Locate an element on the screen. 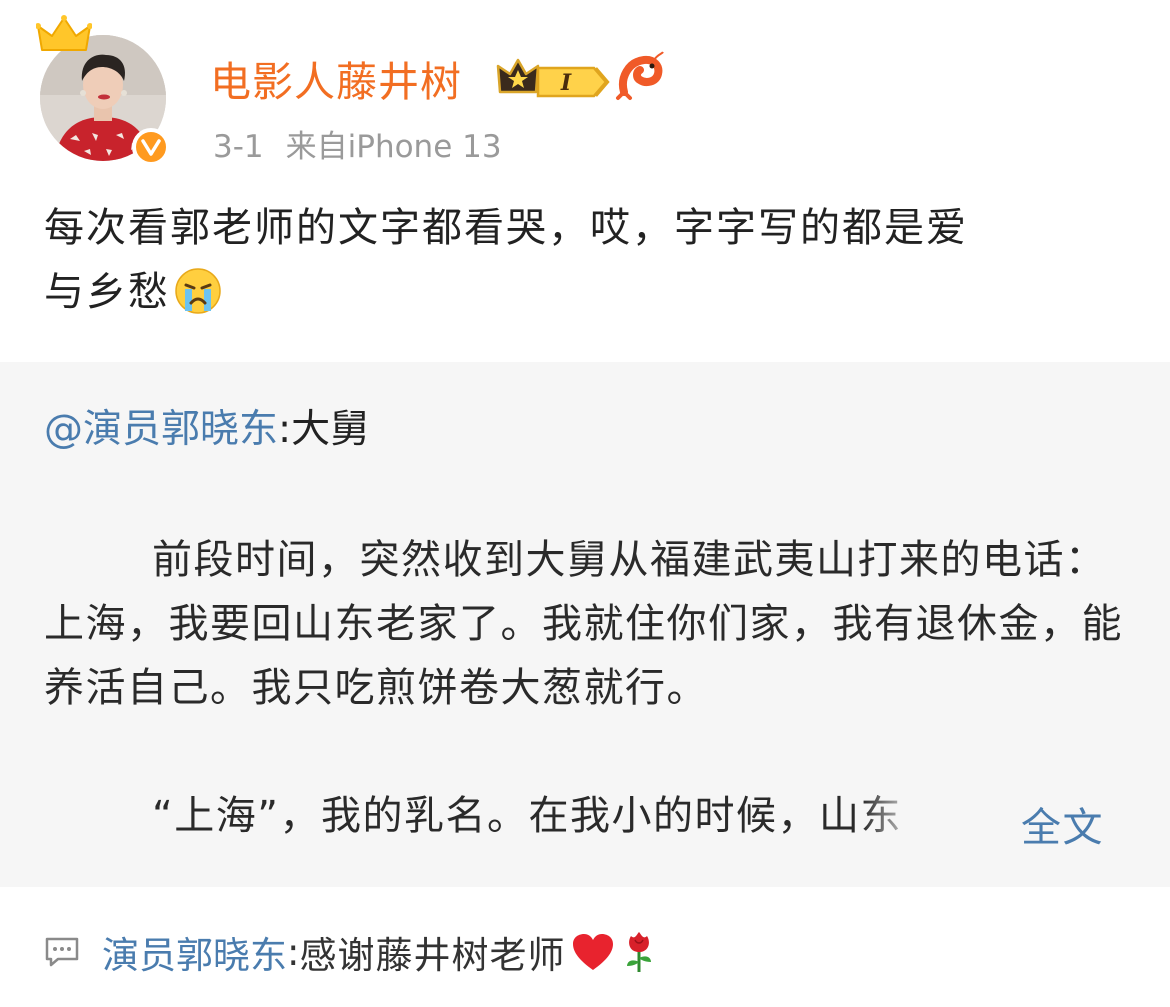 The height and width of the screenshot is (1007, 1170). rose-icon is located at coordinates (639, 952).